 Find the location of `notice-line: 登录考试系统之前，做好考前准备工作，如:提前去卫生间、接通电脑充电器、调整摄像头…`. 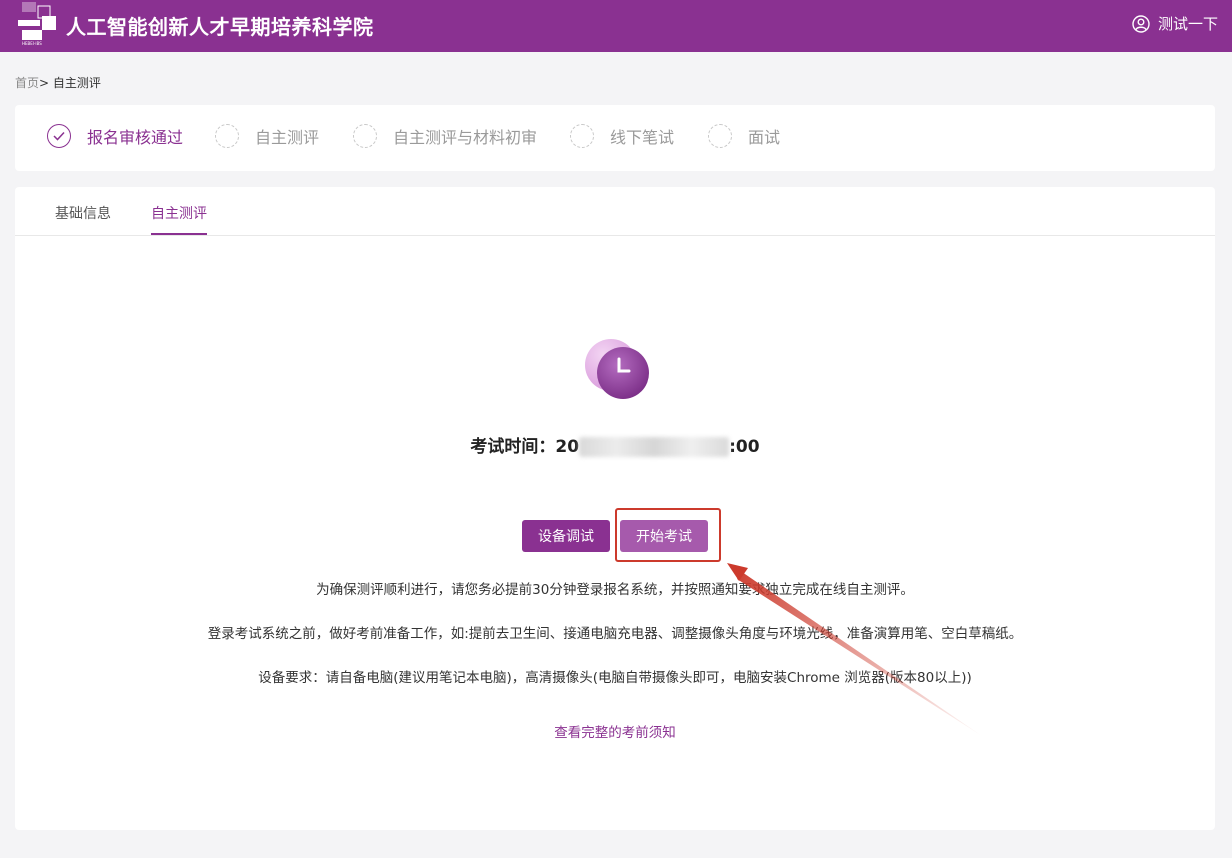

notice-line: 登录考试系统之前，做好考前准备工作，如:提前去卫生间、接通电脑充电器、调整摄像头… is located at coordinates (615, 634).